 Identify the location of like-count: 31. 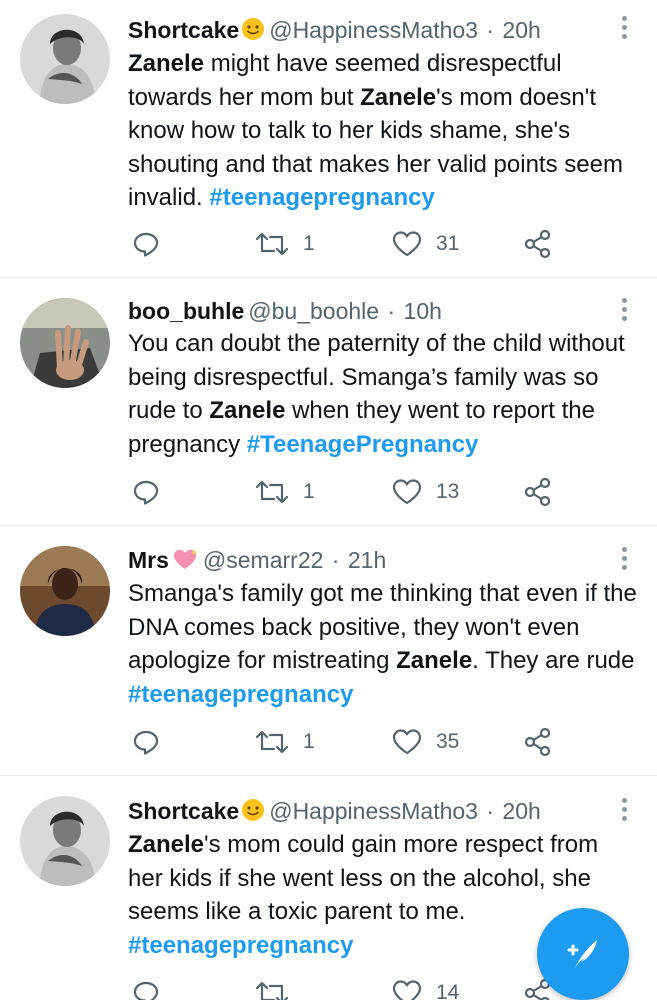
(448, 243).